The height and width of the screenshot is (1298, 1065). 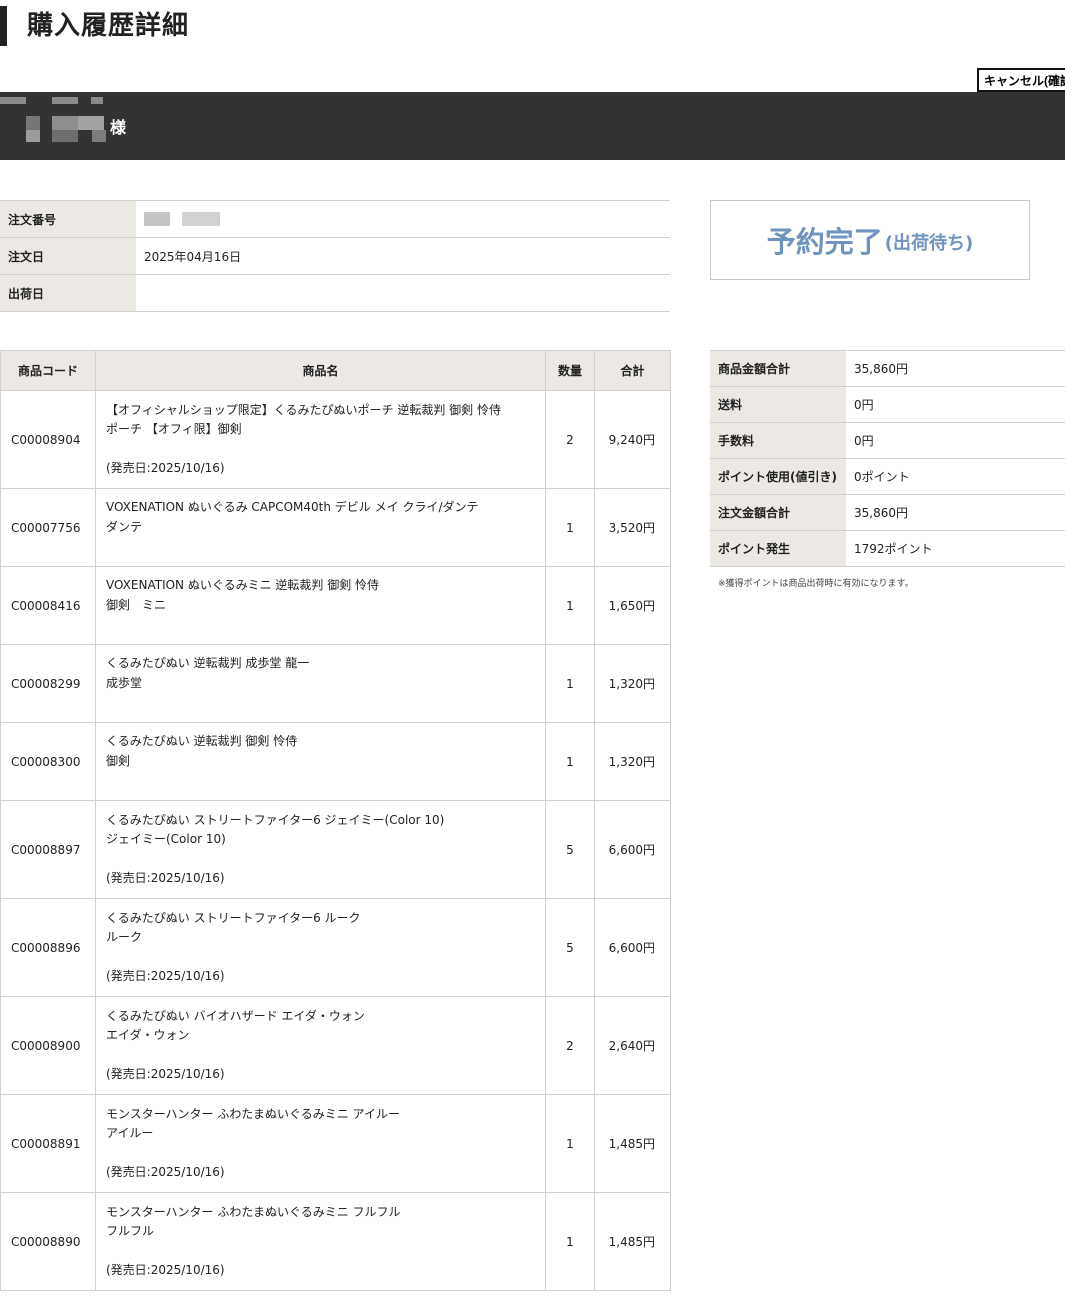 What do you see at coordinates (403, 293) in the screenshot?
I see `ship-date-value` at bounding box center [403, 293].